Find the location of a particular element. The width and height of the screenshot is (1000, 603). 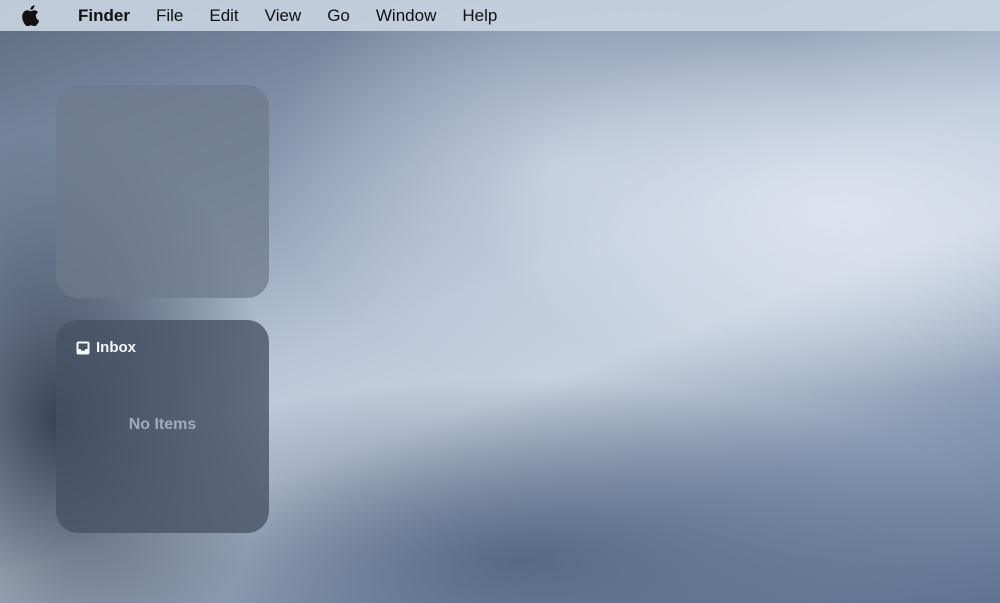

menu-edit: Edit is located at coordinates (223, 15).